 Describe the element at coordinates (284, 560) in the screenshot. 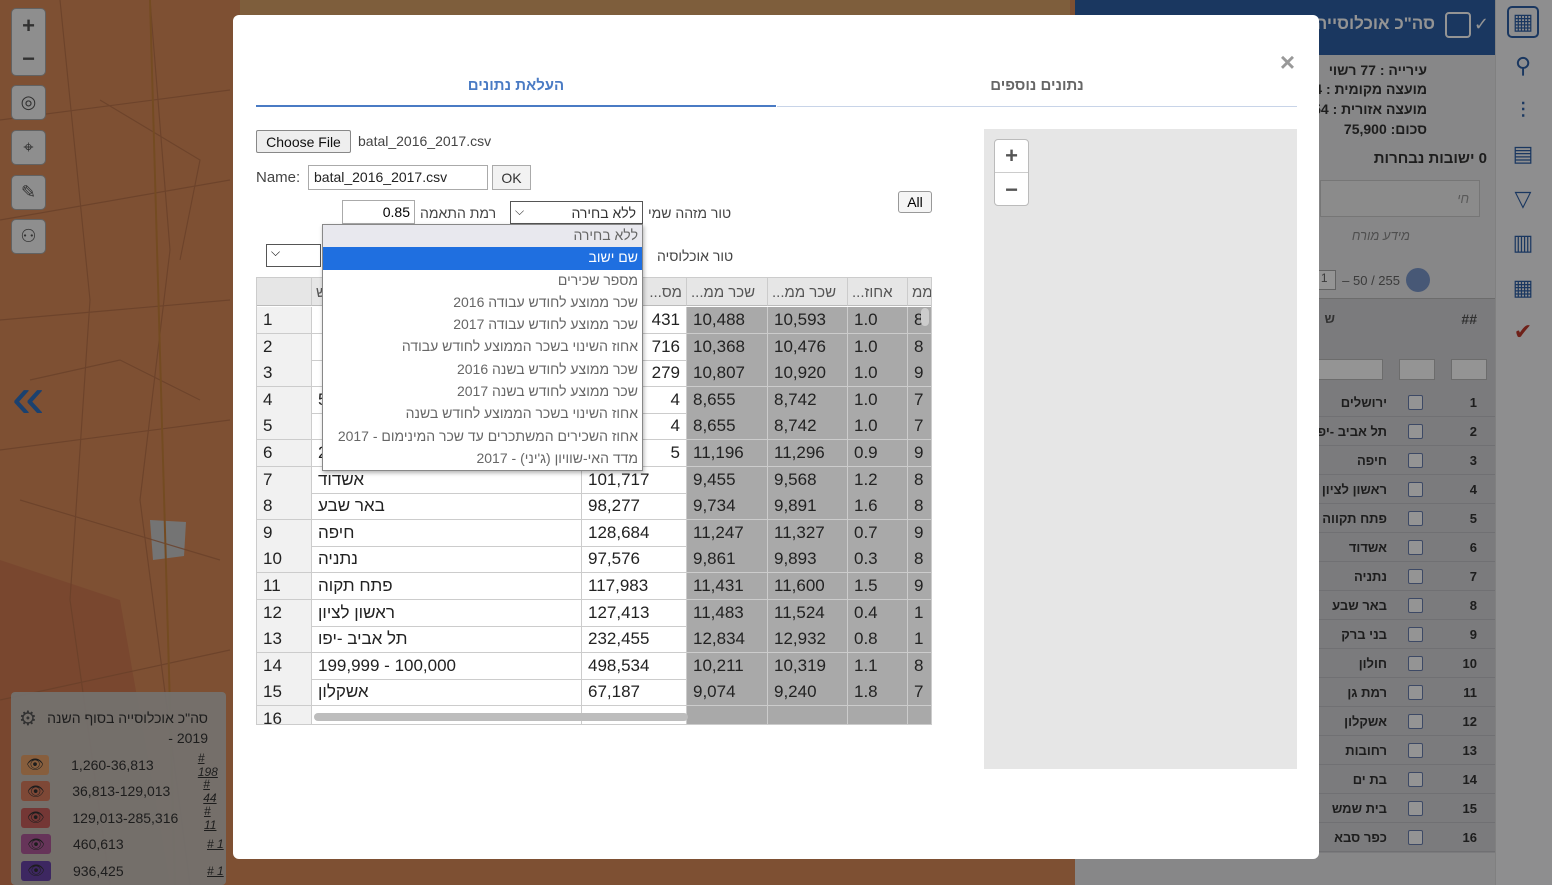

I see `grid-cell: 10` at that location.